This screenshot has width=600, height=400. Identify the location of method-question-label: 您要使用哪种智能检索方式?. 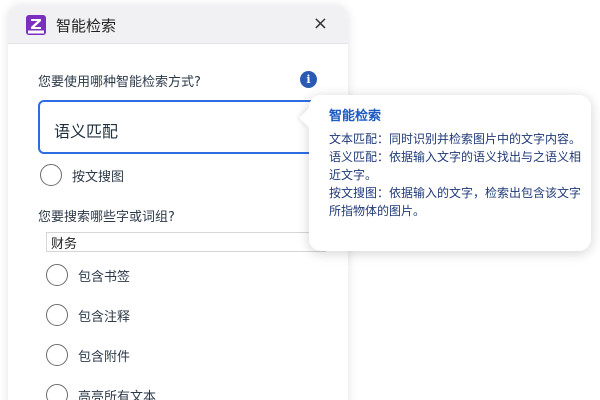
(119, 82).